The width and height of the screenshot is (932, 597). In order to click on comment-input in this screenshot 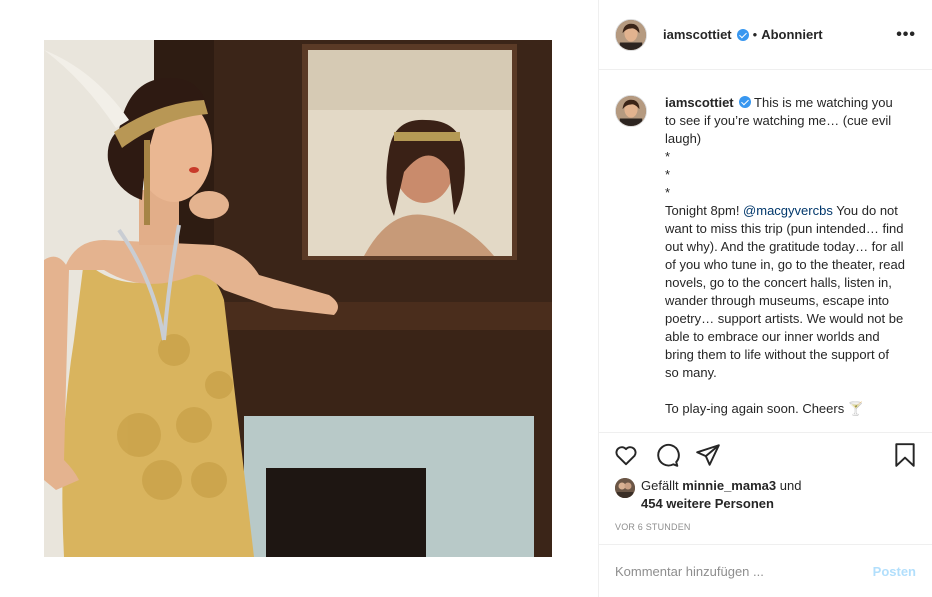, I will do `click(744, 571)`.